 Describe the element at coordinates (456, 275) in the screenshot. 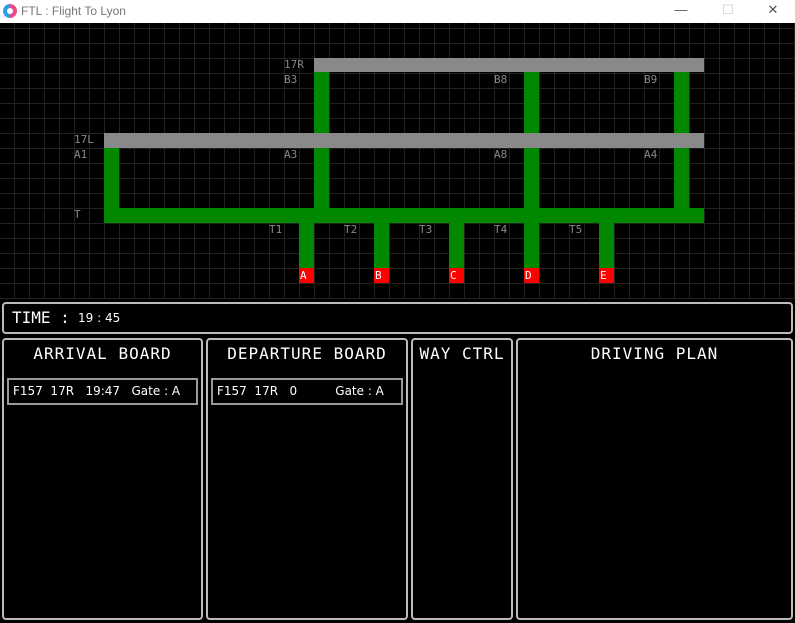

I see `gate-c: C` at that location.